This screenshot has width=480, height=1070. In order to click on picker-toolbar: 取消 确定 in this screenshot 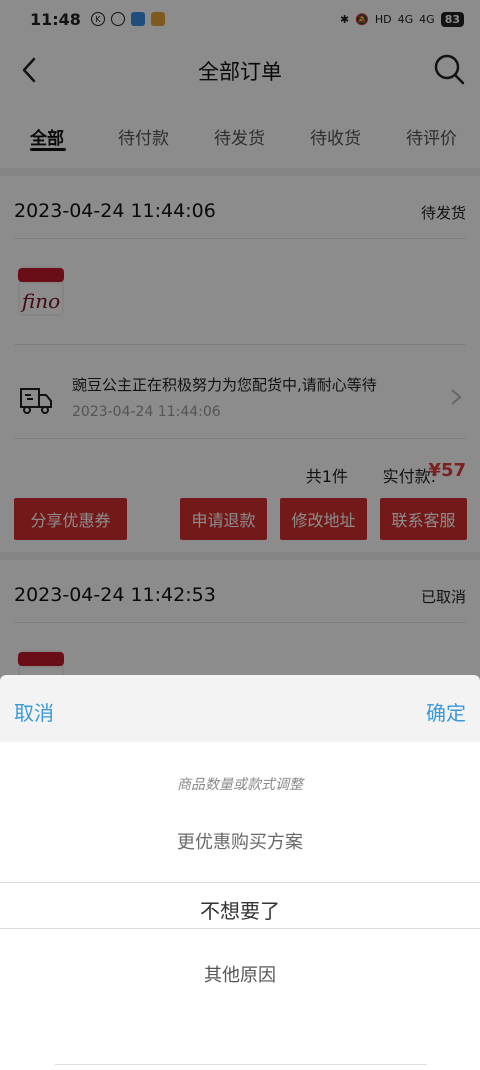, I will do `click(240, 708)`.